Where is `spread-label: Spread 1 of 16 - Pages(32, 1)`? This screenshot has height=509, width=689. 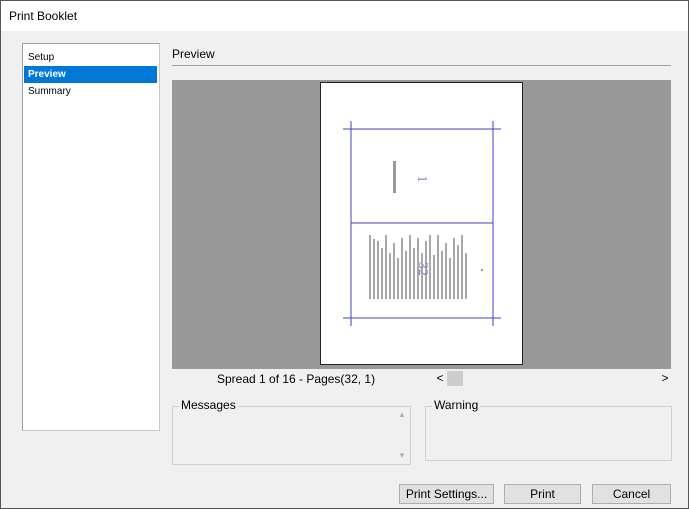 spread-label: Spread 1 of 16 - Pages(32, 1) is located at coordinates (296, 379).